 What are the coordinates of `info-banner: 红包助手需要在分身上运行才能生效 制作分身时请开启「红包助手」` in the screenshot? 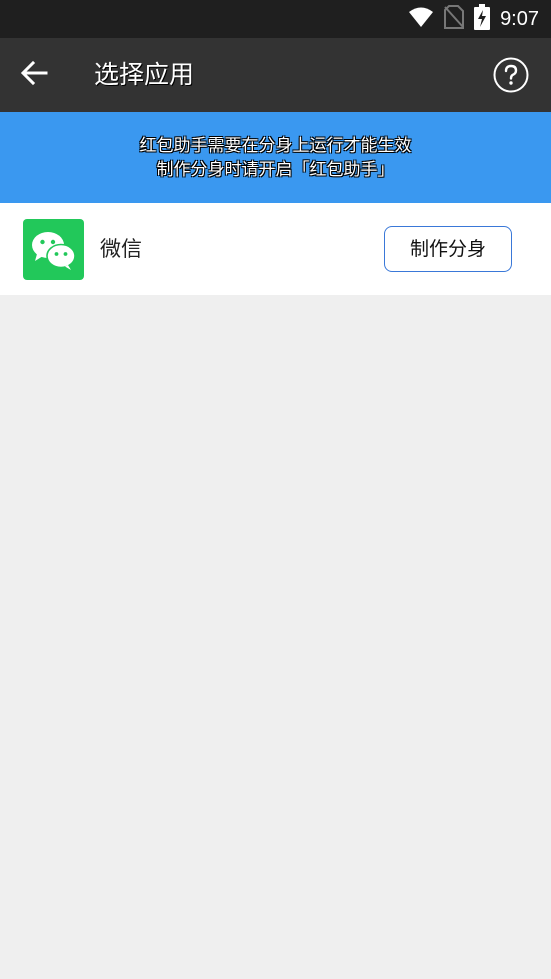 It's located at (275, 157).